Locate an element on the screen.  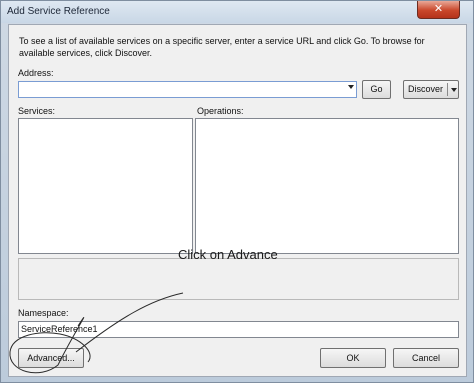
discover-separator is located at coordinates (447, 89).